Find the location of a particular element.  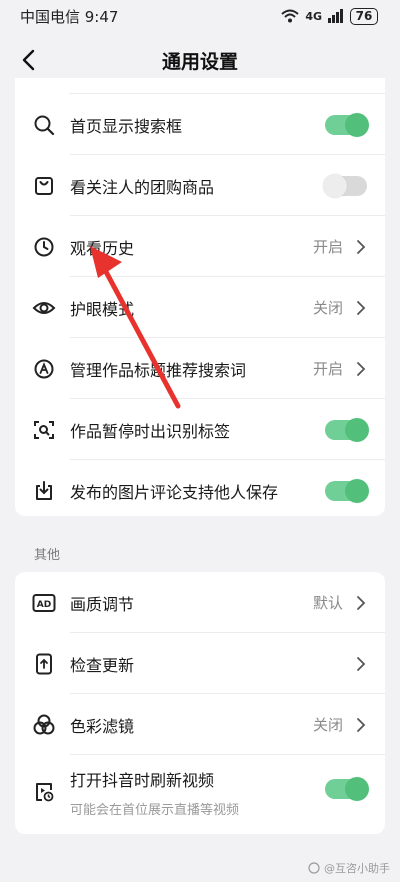

ad-icon: AD is located at coordinates (44, 603).